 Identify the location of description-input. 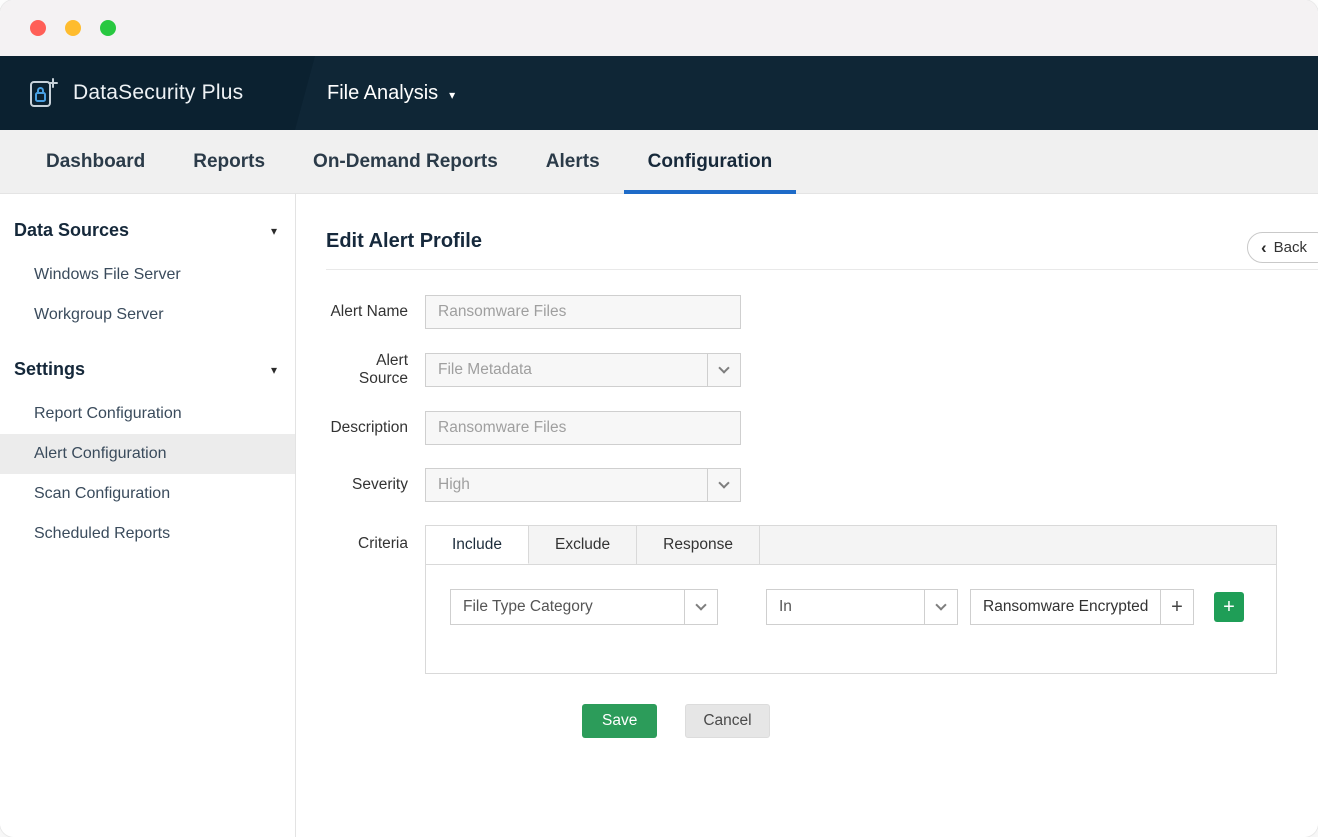
(583, 428).